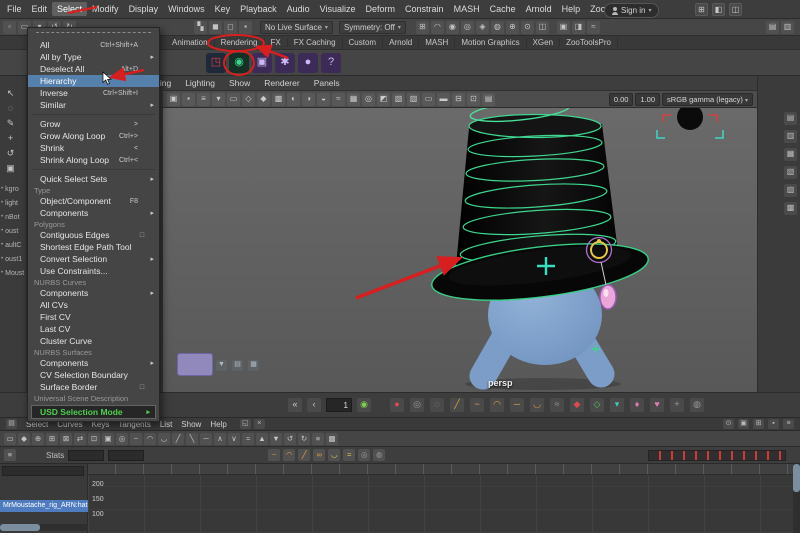 This screenshot has width=800, height=533. What do you see at coordinates (203, 99) in the screenshot?
I see `camera-attributes-icon: ≡` at bounding box center [203, 99].